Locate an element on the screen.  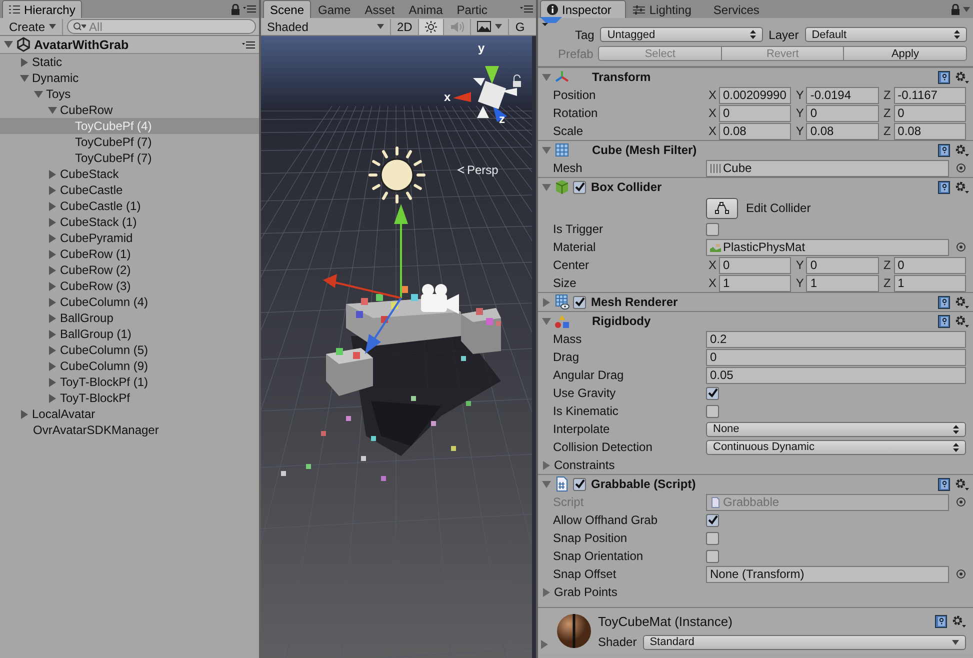
draw-mode-dropdown: Shaded is located at coordinates (326, 26).